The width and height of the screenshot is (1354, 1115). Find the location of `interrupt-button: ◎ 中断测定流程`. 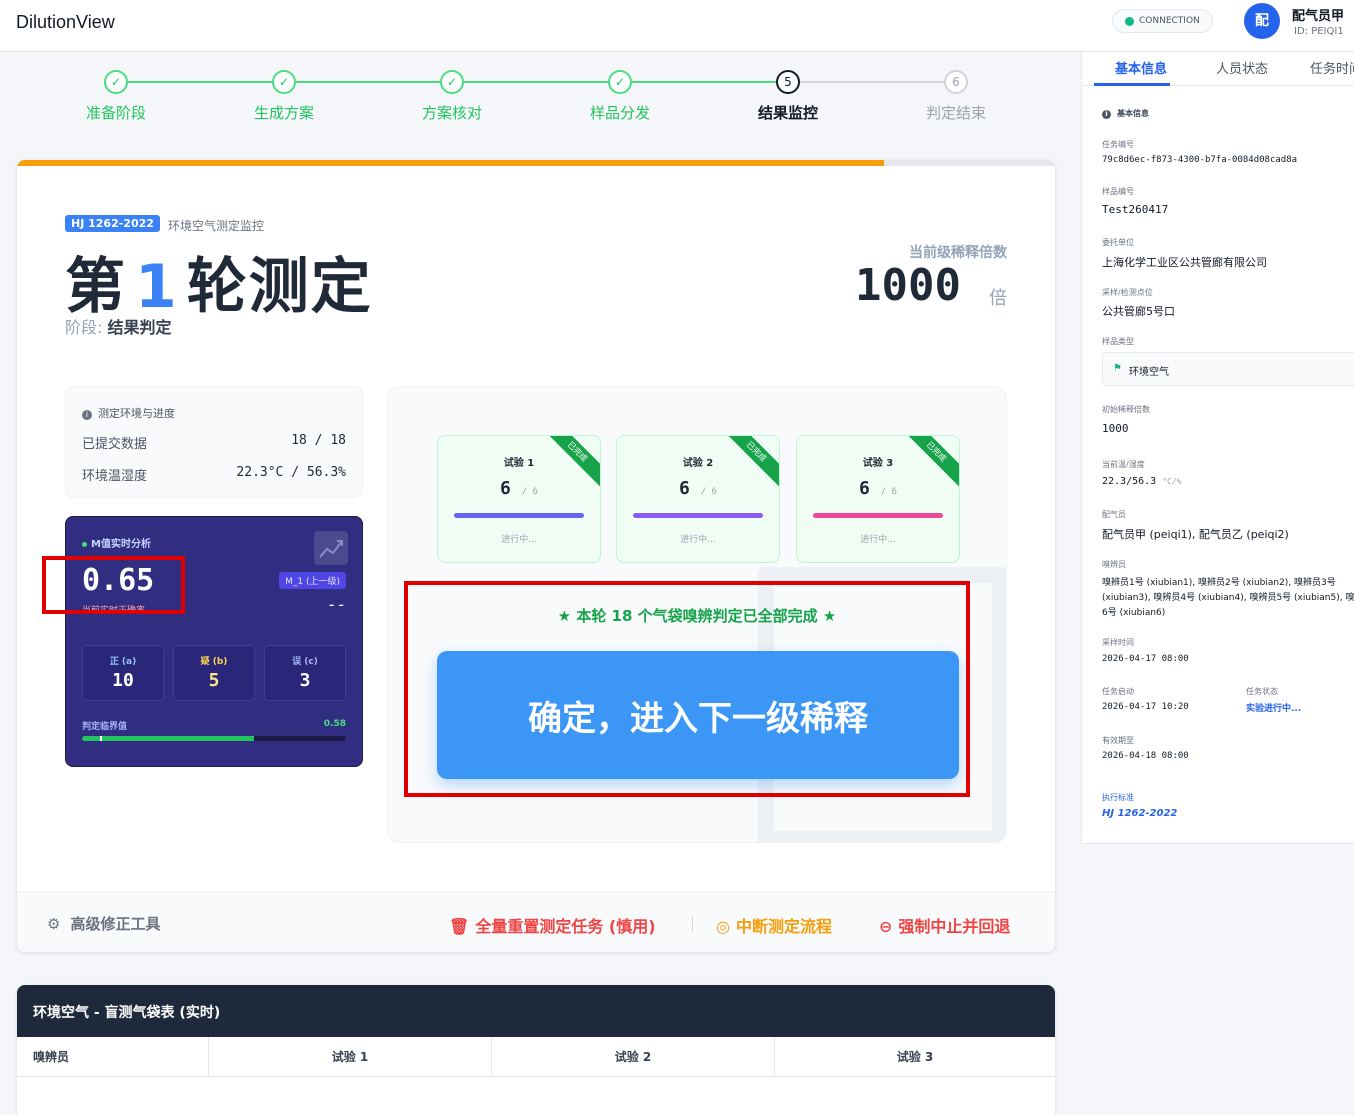

interrupt-button: ◎ 中断测定流程 is located at coordinates (774, 925).